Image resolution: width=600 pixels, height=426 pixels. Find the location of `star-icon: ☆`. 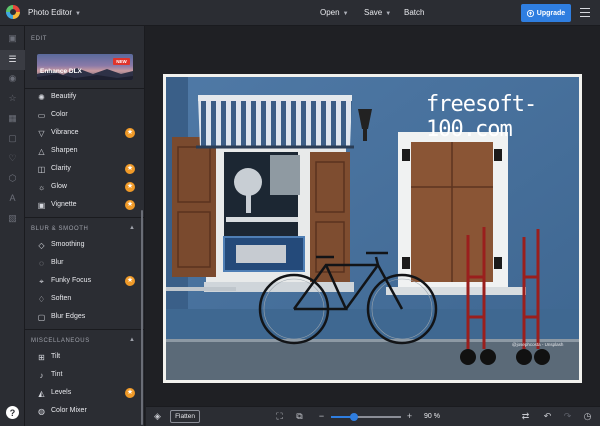

star-icon: ☆ is located at coordinates (12, 98).